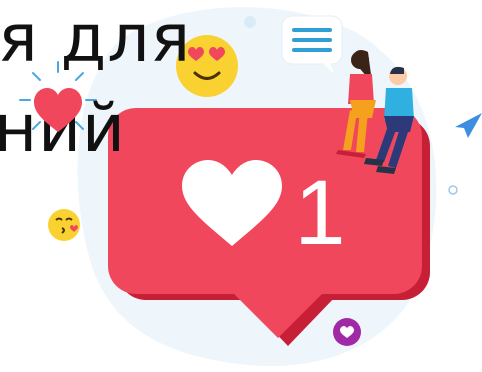  Describe the element at coordinates (207, 66) in the screenshot. I see `heart-eyes-emoji-icon` at that location.